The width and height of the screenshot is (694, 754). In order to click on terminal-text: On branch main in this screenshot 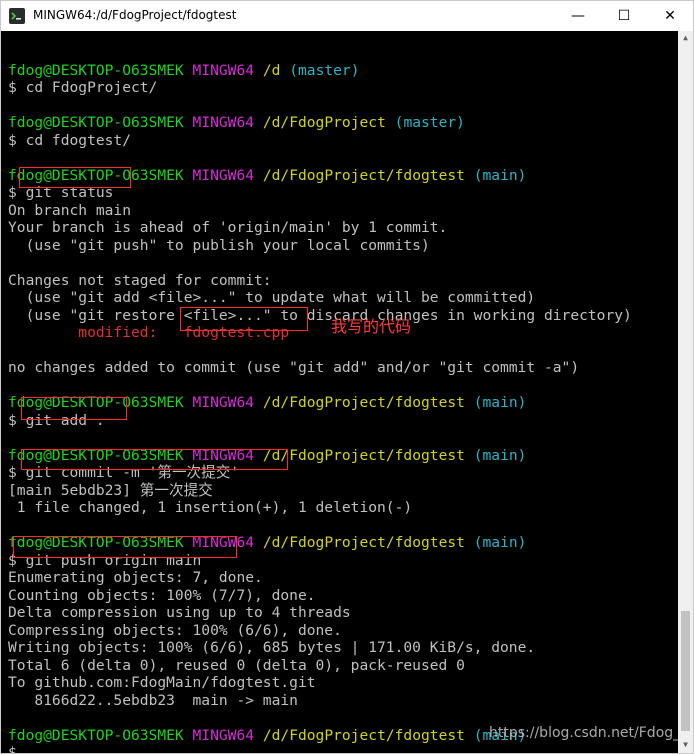, I will do `click(70, 210)`.